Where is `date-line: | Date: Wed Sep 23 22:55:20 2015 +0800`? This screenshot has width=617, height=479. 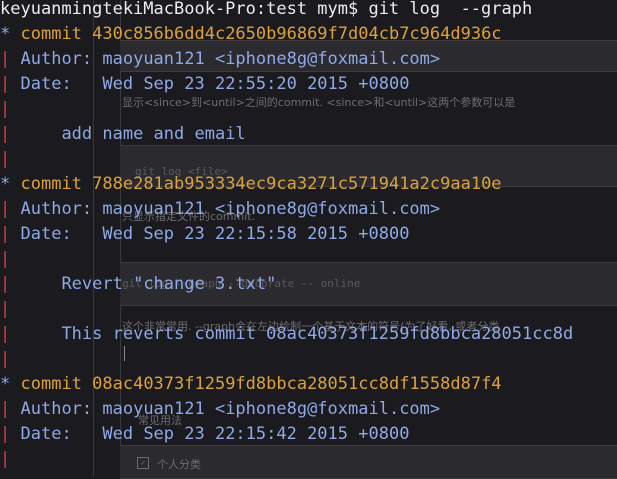
date-line: | Date: Wed Sep 23 22:55:20 2015 +0800 is located at coordinates (204, 84).